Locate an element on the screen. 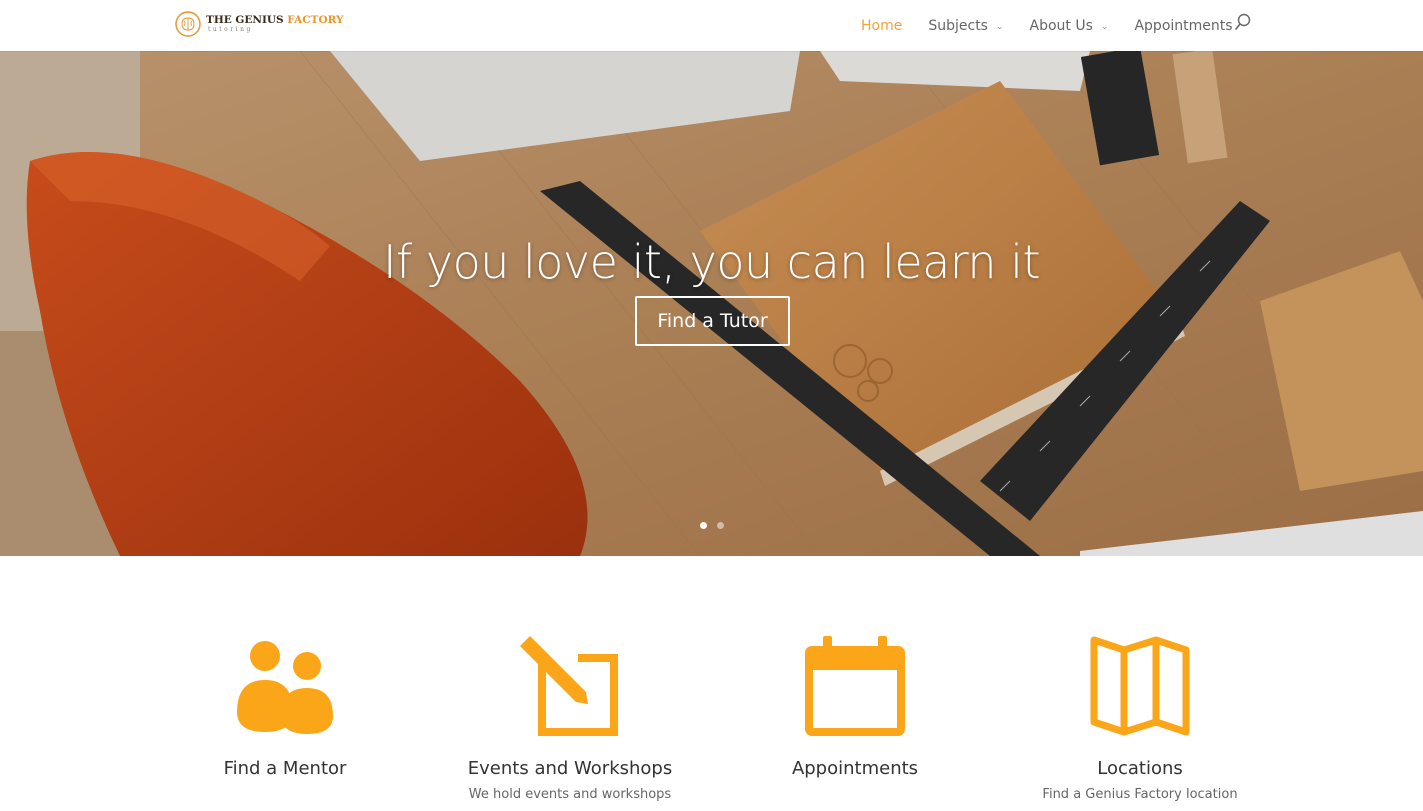  nav-item-home: Home is located at coordinates (881, 26).